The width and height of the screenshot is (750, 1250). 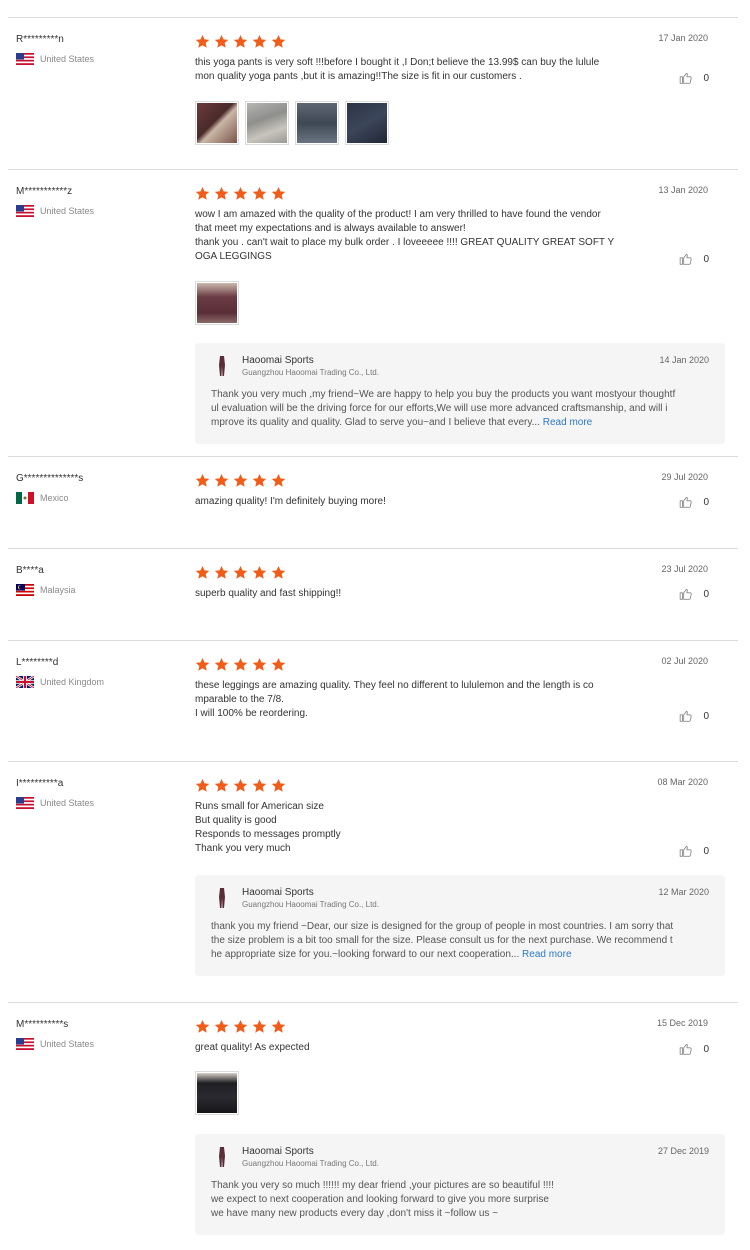 I want to click on review-photos, so click(x=220, y=1093).